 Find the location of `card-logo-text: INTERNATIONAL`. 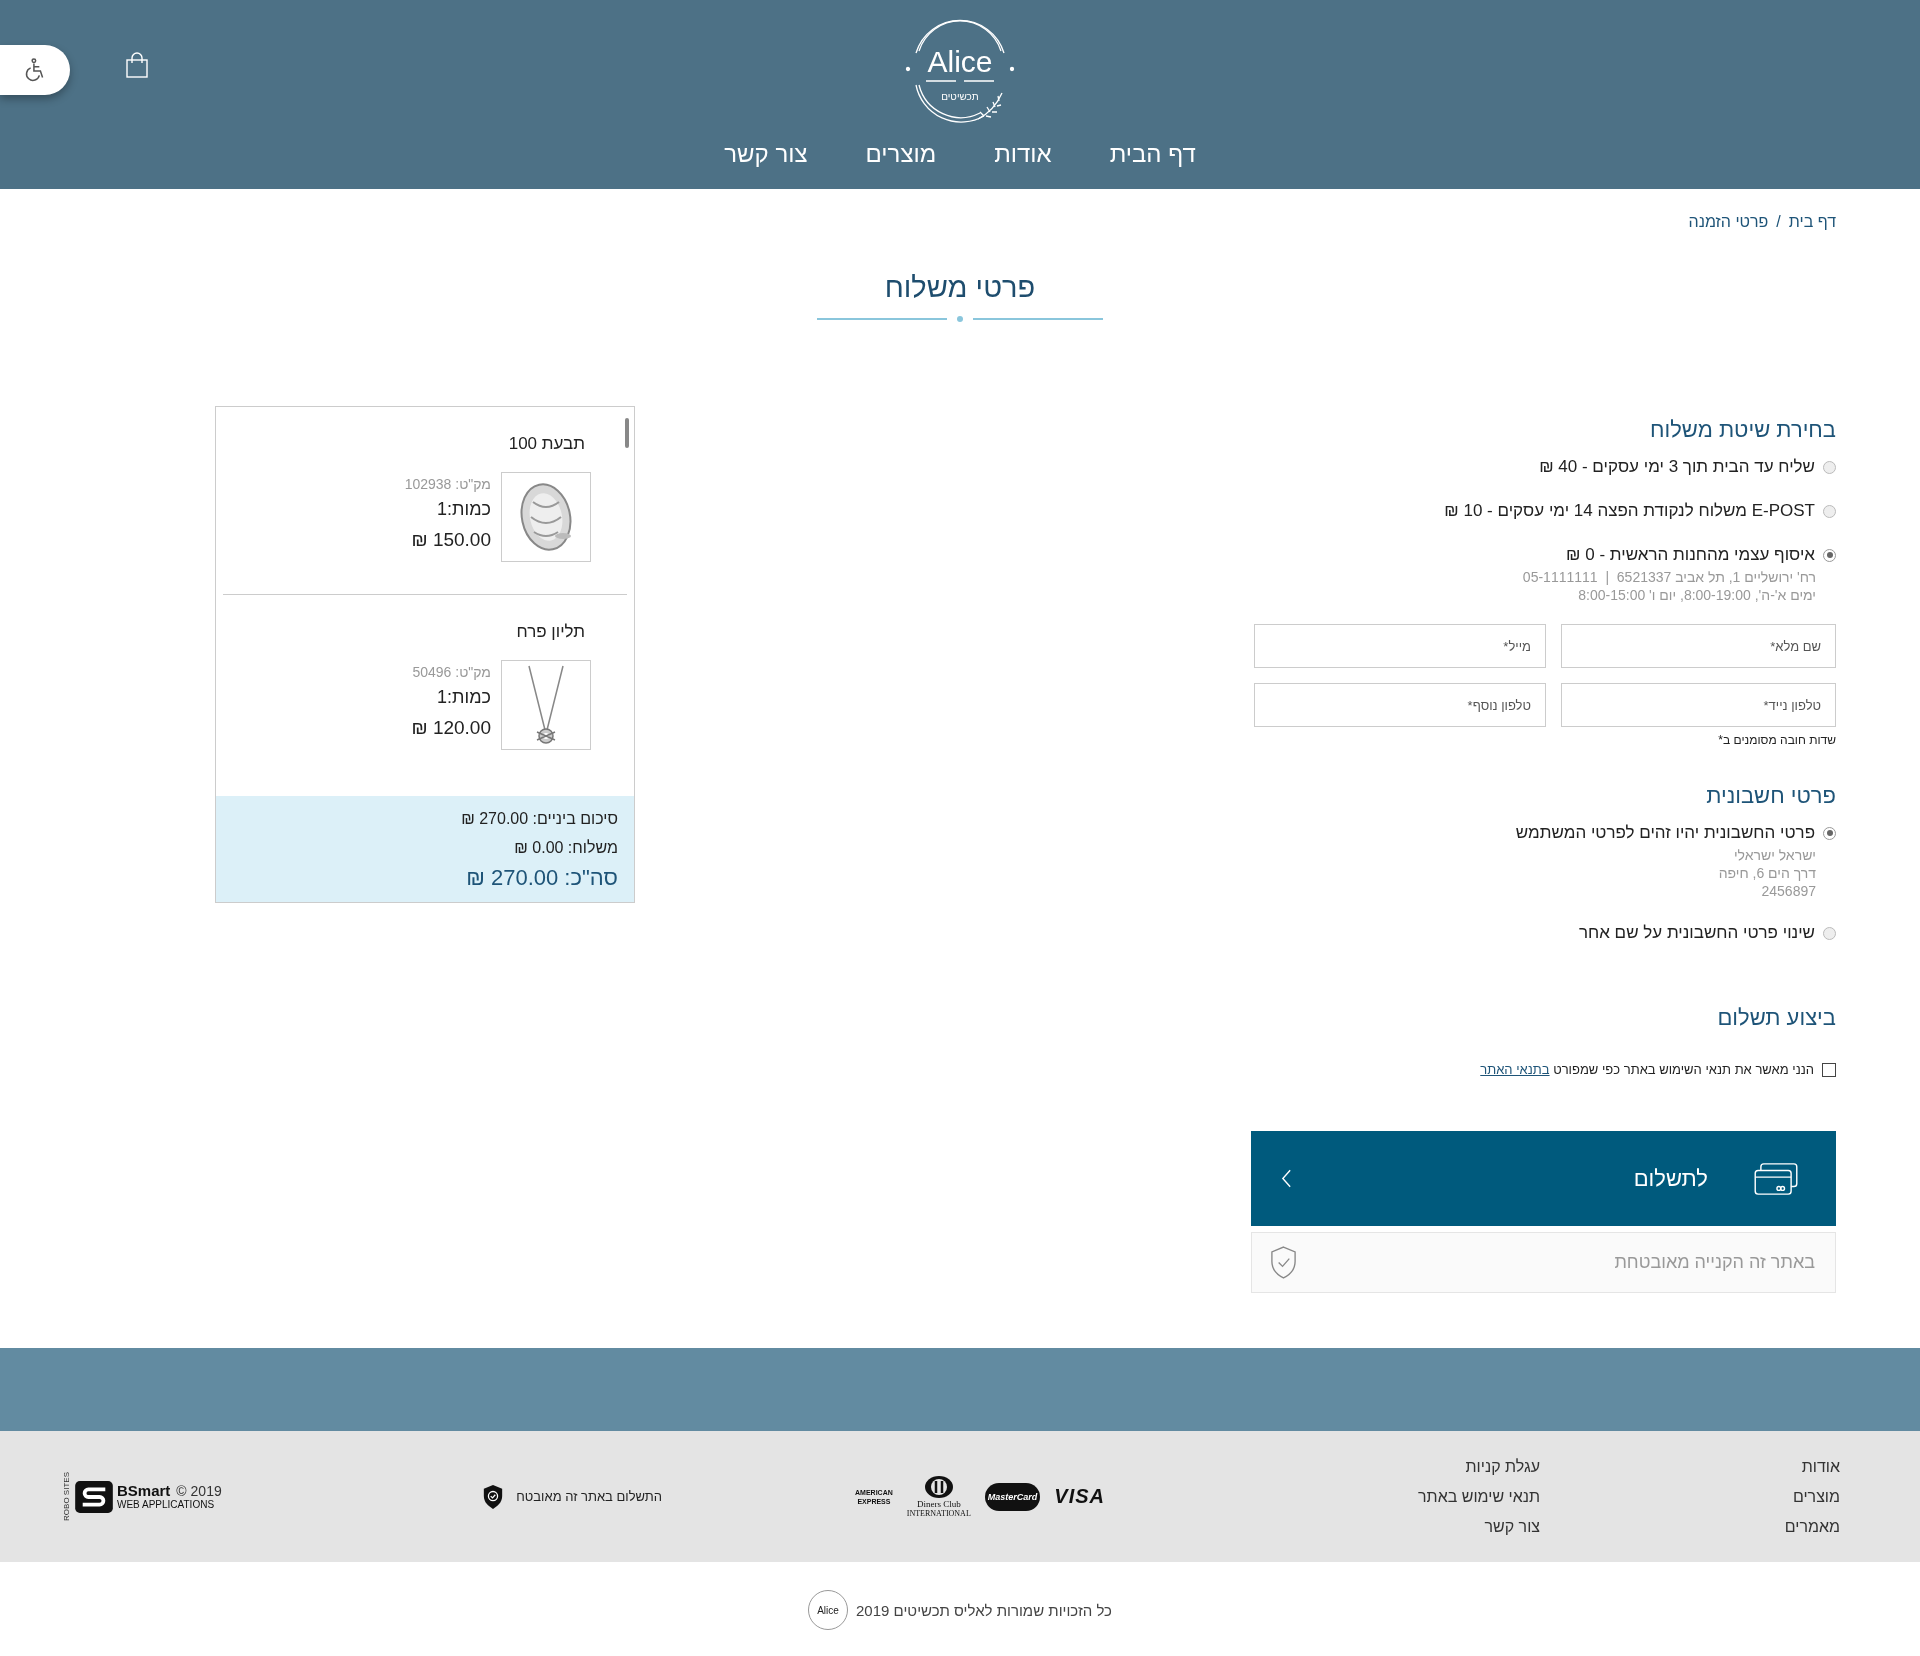

card-logo-text: INTERNATIONAL is located at coordinates (938, 1513).